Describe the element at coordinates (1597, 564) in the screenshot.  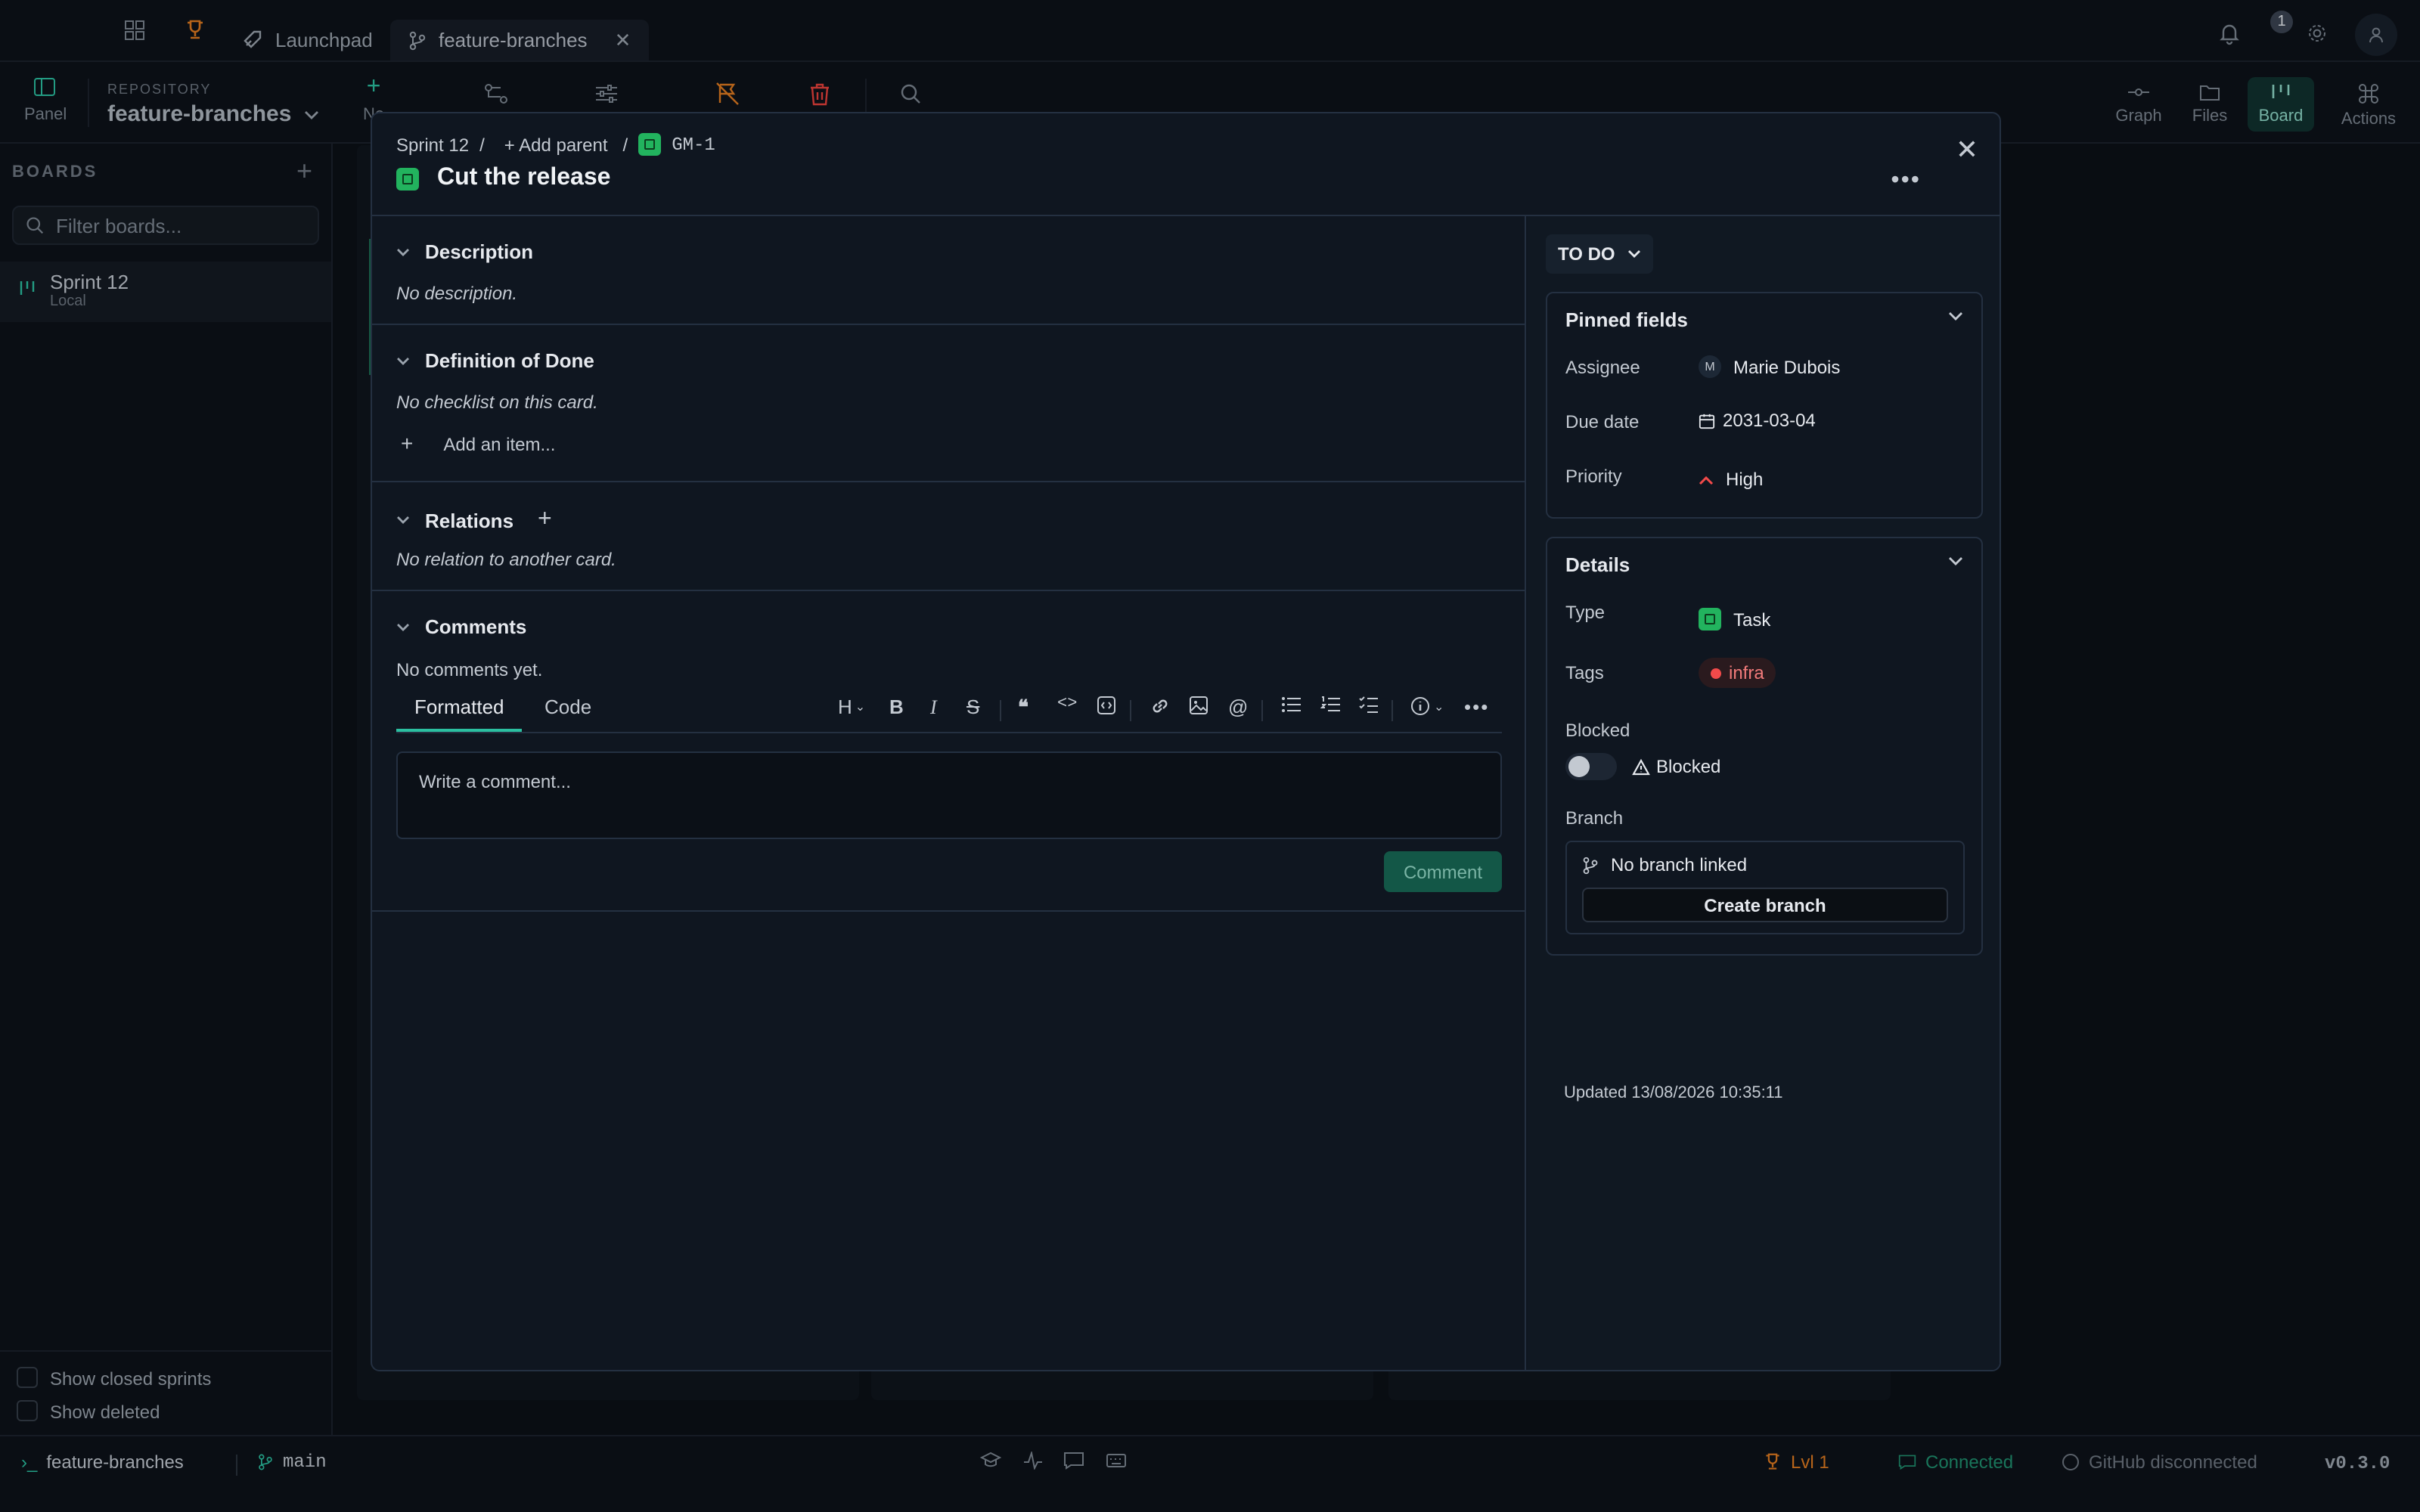
I see `details-title: Details` at that location.